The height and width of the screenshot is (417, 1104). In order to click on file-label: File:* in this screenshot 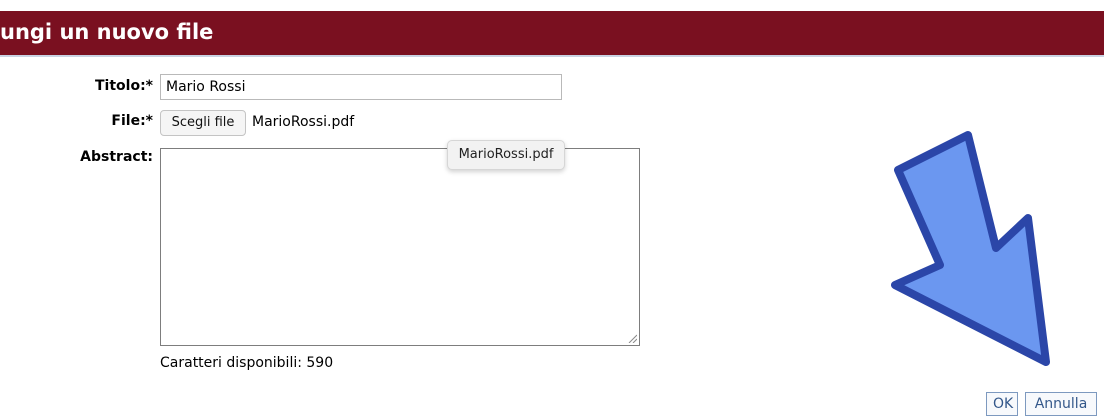, I will do `click(132, 121)`.